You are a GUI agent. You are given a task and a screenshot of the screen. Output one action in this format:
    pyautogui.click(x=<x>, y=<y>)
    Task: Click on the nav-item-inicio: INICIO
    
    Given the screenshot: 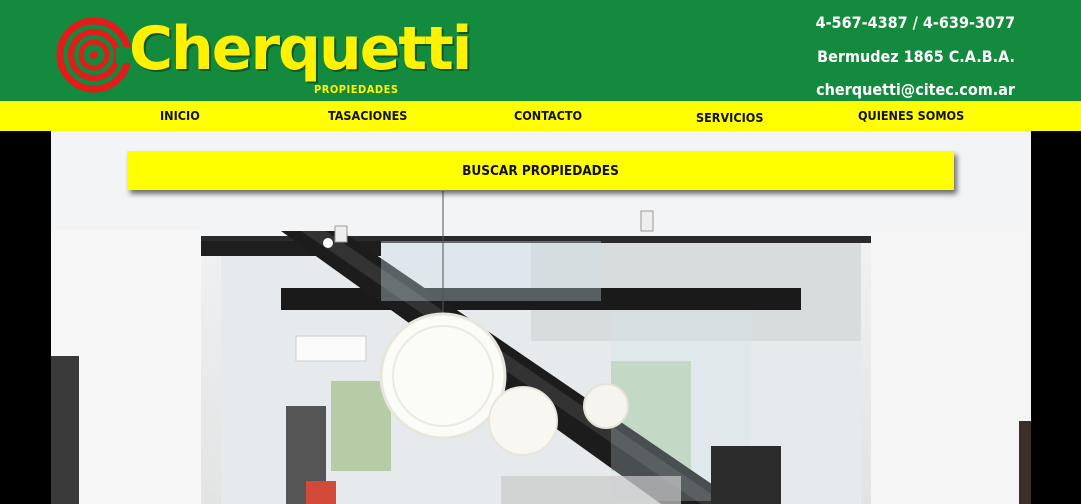 What is the action you would take?
    pyautogui.click(x=180, y=116)
    